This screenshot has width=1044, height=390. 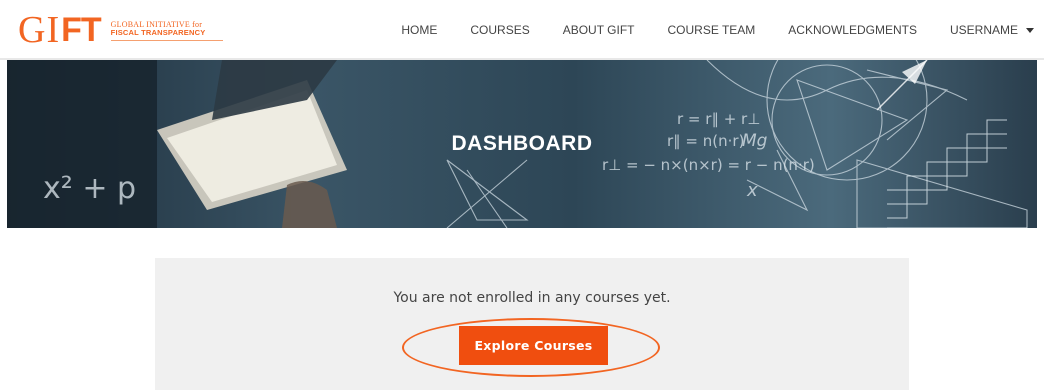 I want to click on logo-underline, so click(x=166, y=40).